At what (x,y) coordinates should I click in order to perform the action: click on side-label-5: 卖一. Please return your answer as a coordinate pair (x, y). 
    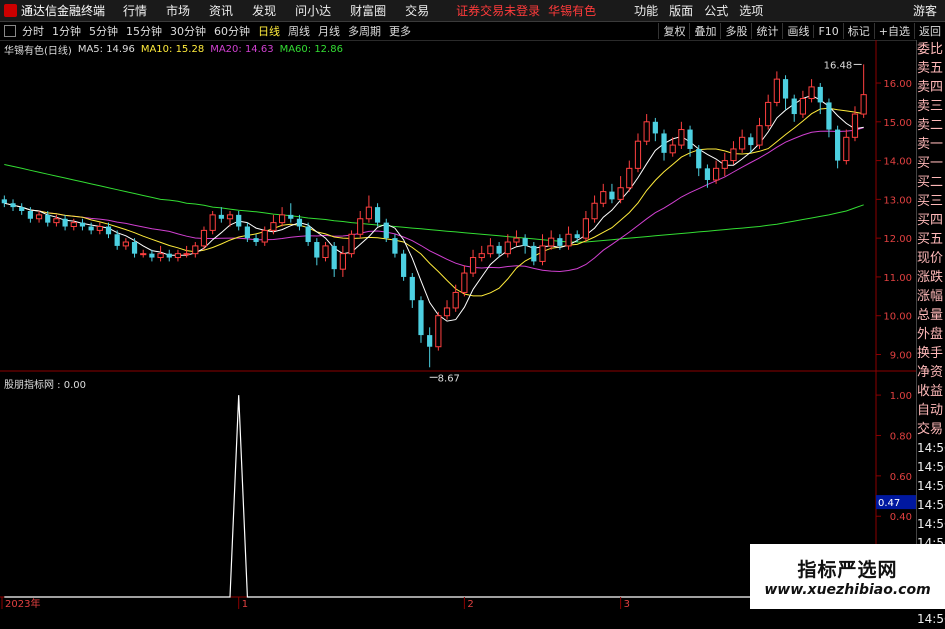
    Looking at the image, I should click on (931, 144).